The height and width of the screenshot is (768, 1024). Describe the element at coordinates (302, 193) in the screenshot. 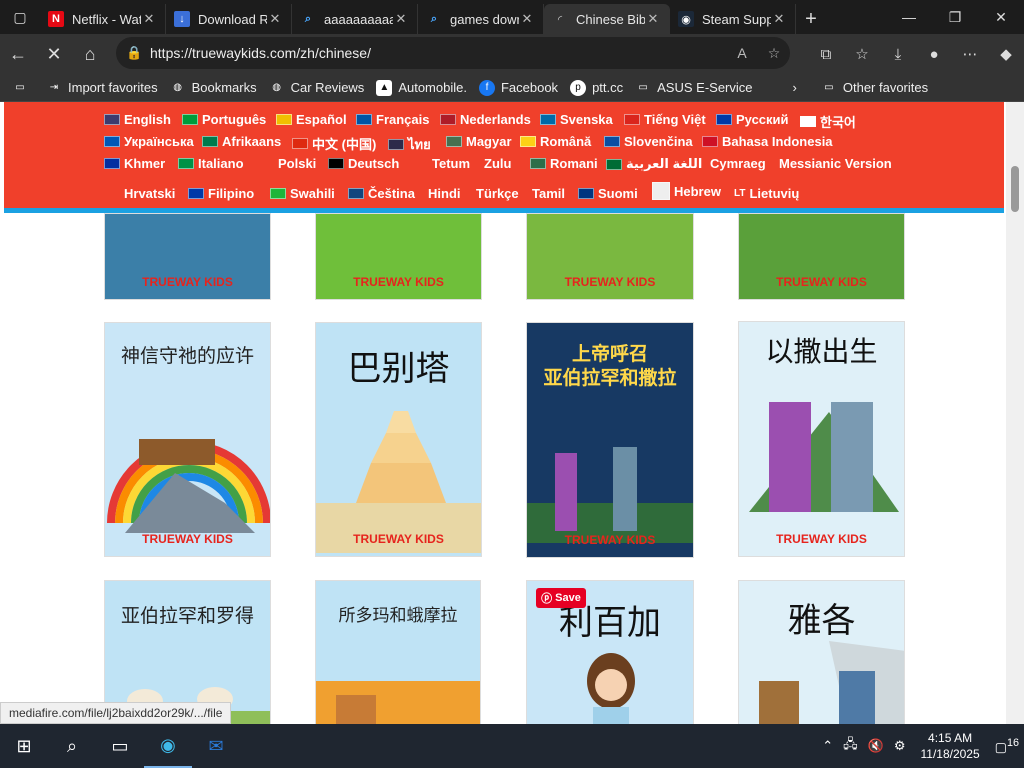

I see `lang-link: Swahili` at that location.